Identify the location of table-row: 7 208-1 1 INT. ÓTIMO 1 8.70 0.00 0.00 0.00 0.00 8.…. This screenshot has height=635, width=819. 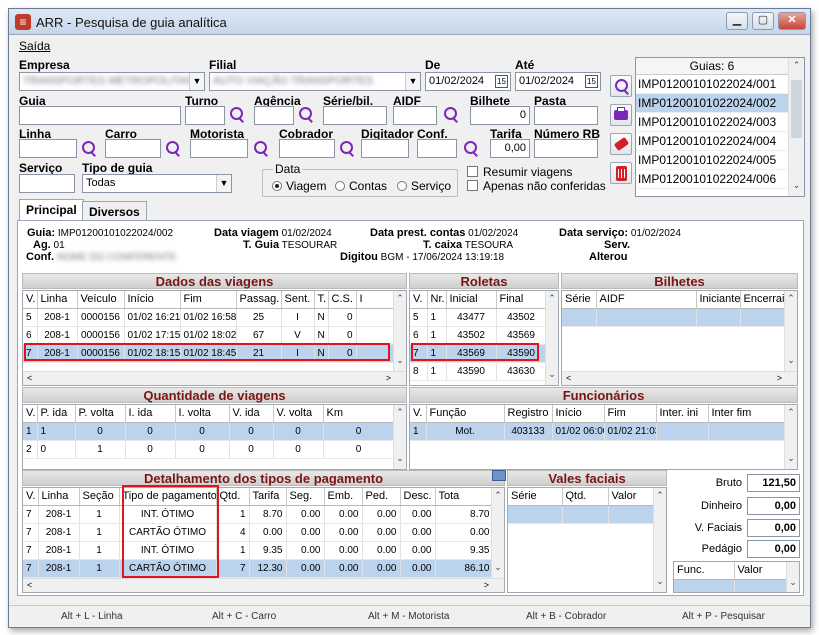
(258, 514).